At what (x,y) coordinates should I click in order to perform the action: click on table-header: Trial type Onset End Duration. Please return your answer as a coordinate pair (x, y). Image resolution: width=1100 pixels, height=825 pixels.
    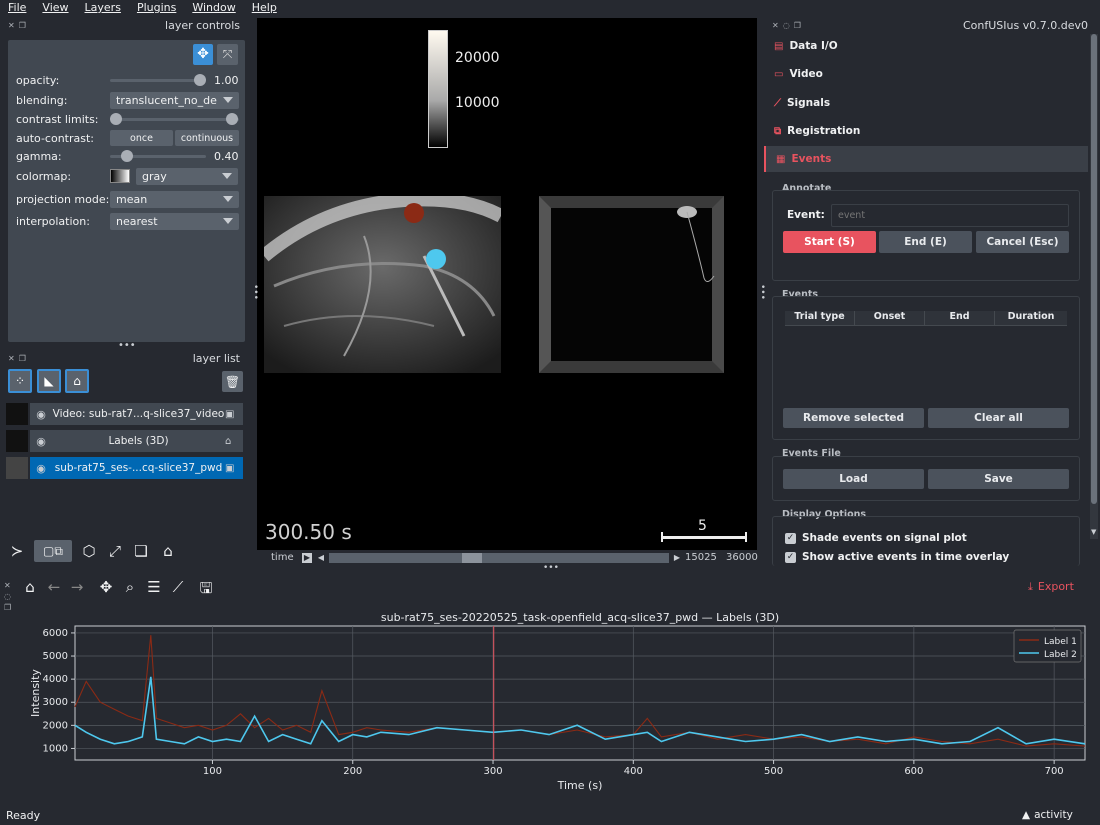
    Looking at the image, I should click on (926, 318).